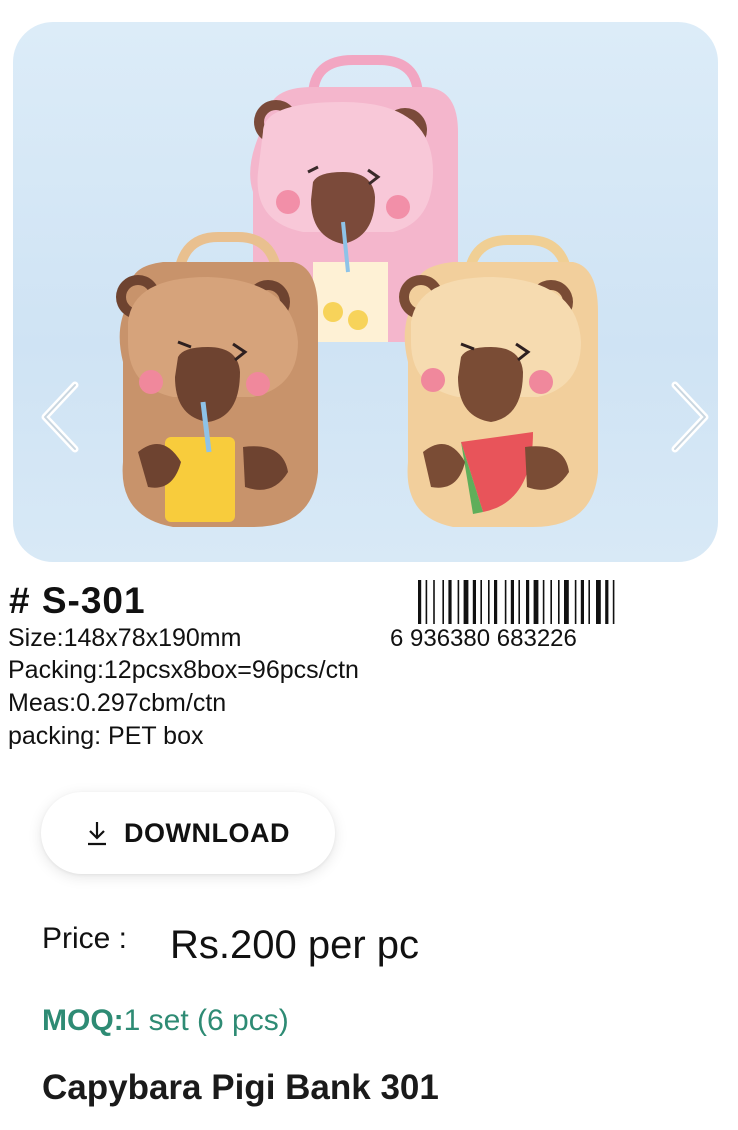  Describe the element at coordinates (206, 1020) in the screenshot. I see `moq-value: 1 set (6 pcs)` at that location.